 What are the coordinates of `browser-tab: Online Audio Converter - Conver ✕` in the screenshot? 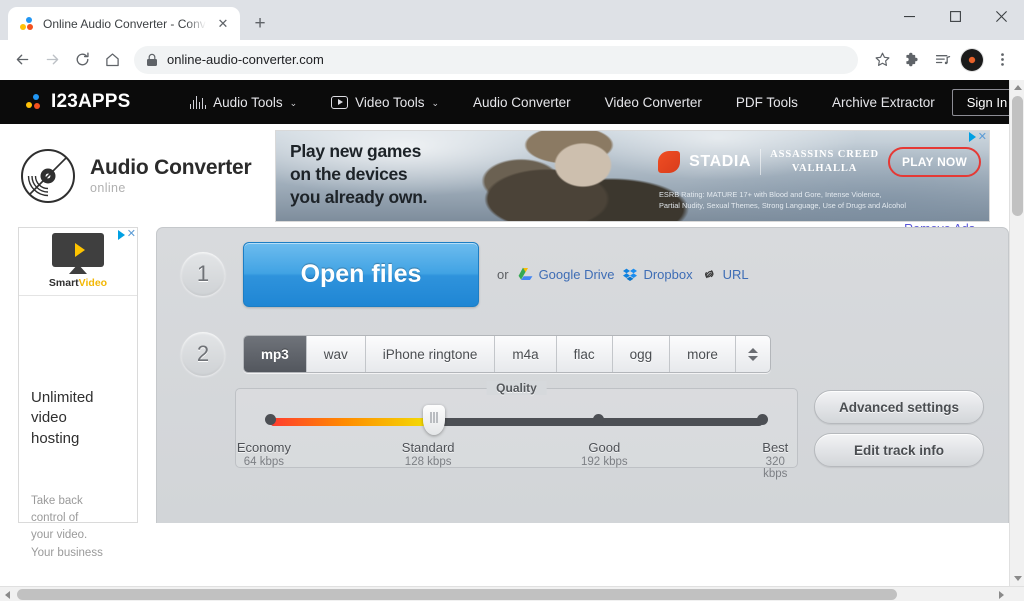 It's located at (124, 23).